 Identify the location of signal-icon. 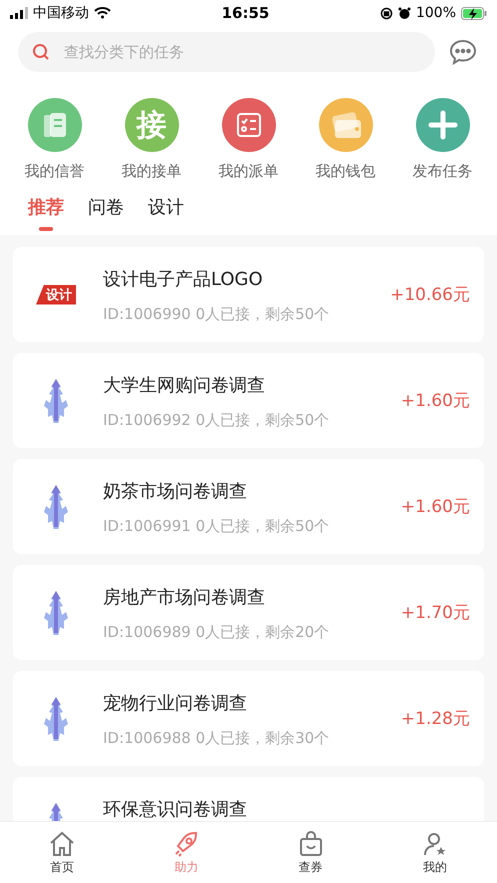
(19, 13).